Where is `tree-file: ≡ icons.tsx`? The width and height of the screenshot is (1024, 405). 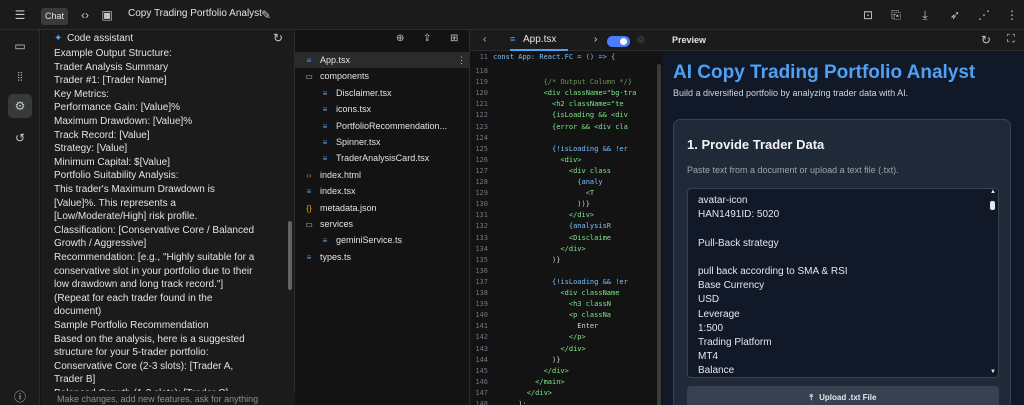
tree-file: ≡ icons.tsx is located at coordinates (382, 109).